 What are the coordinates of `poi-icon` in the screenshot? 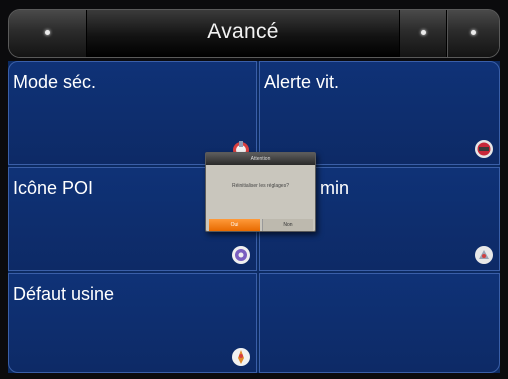 It's located at (241, 255).